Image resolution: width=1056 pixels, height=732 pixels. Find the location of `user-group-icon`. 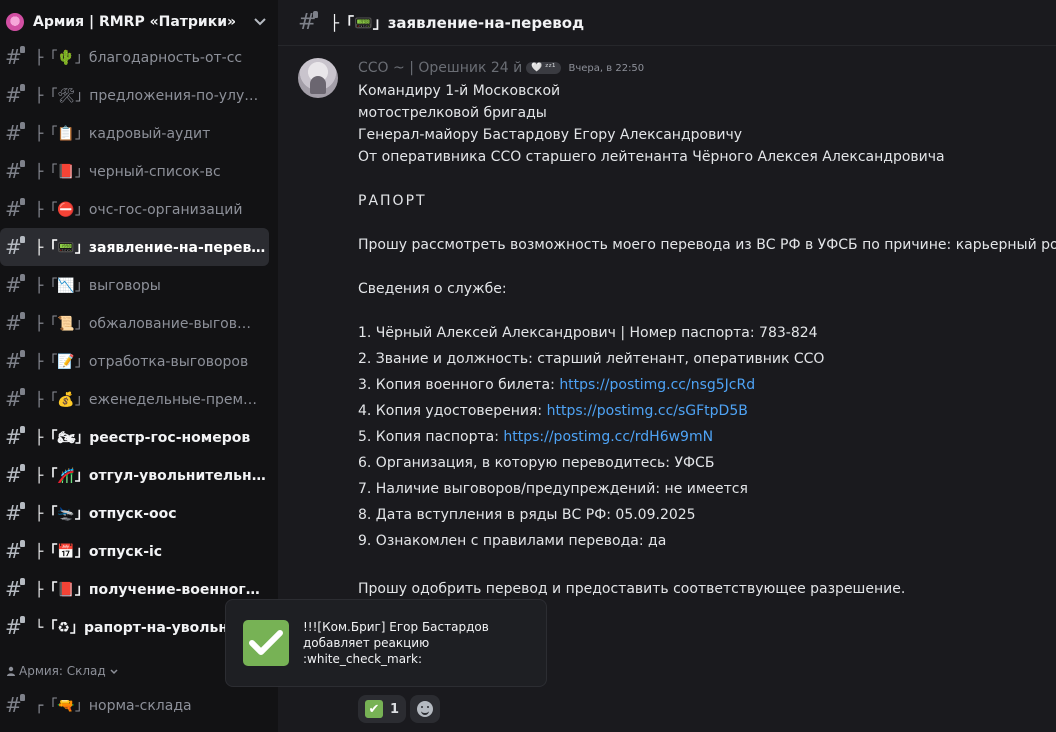

user-group-icon is located at coordinates (11, 671).